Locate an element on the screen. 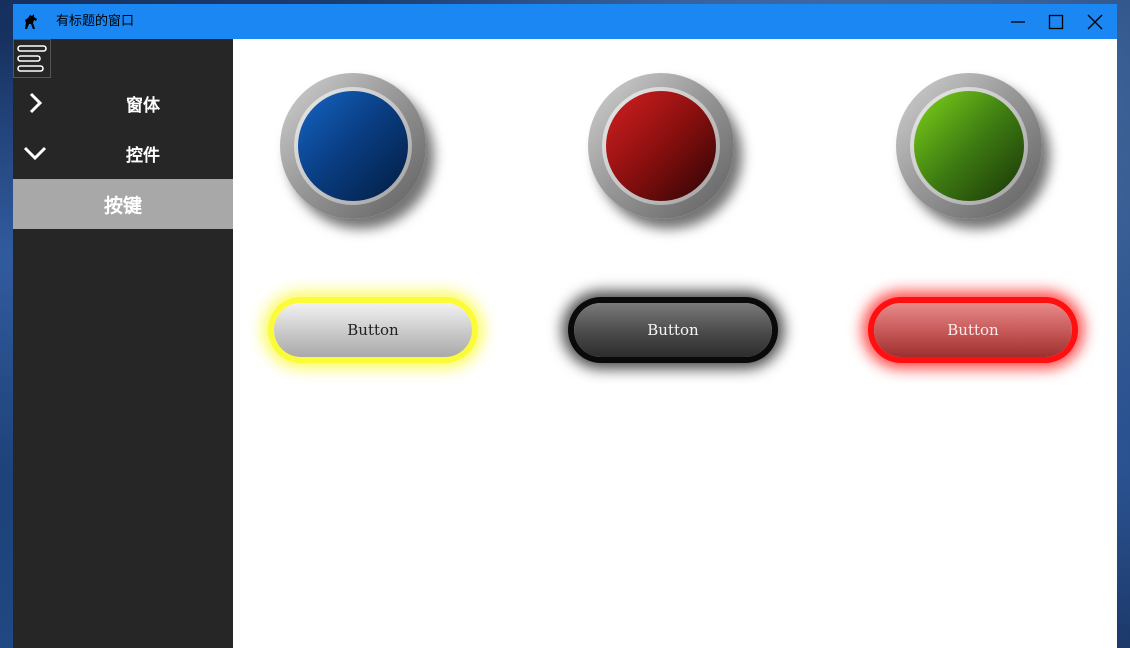 This screenshot has width=1130, height=648. close-button is located at coordinates (1095, 21).